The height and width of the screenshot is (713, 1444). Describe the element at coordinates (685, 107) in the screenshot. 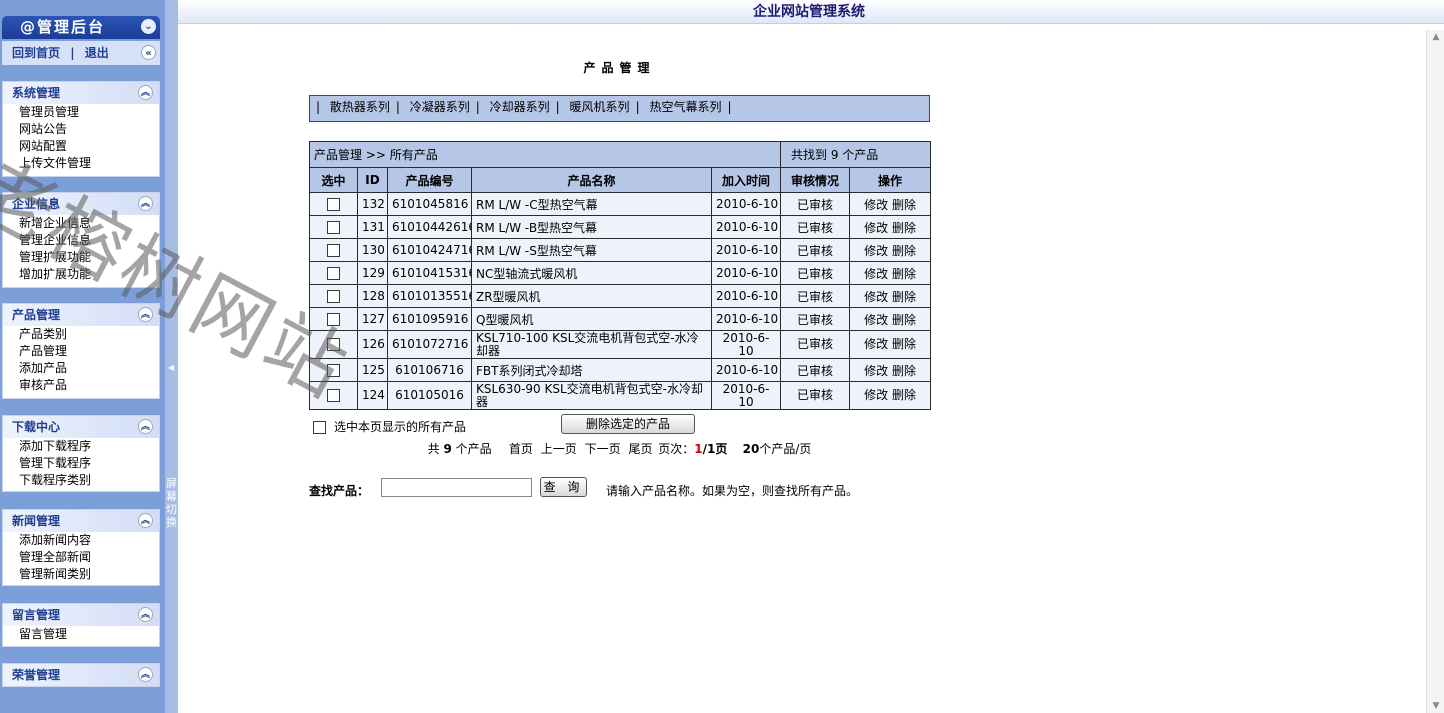

I see `category-air-curtain: 热空气幕系列` at that location.